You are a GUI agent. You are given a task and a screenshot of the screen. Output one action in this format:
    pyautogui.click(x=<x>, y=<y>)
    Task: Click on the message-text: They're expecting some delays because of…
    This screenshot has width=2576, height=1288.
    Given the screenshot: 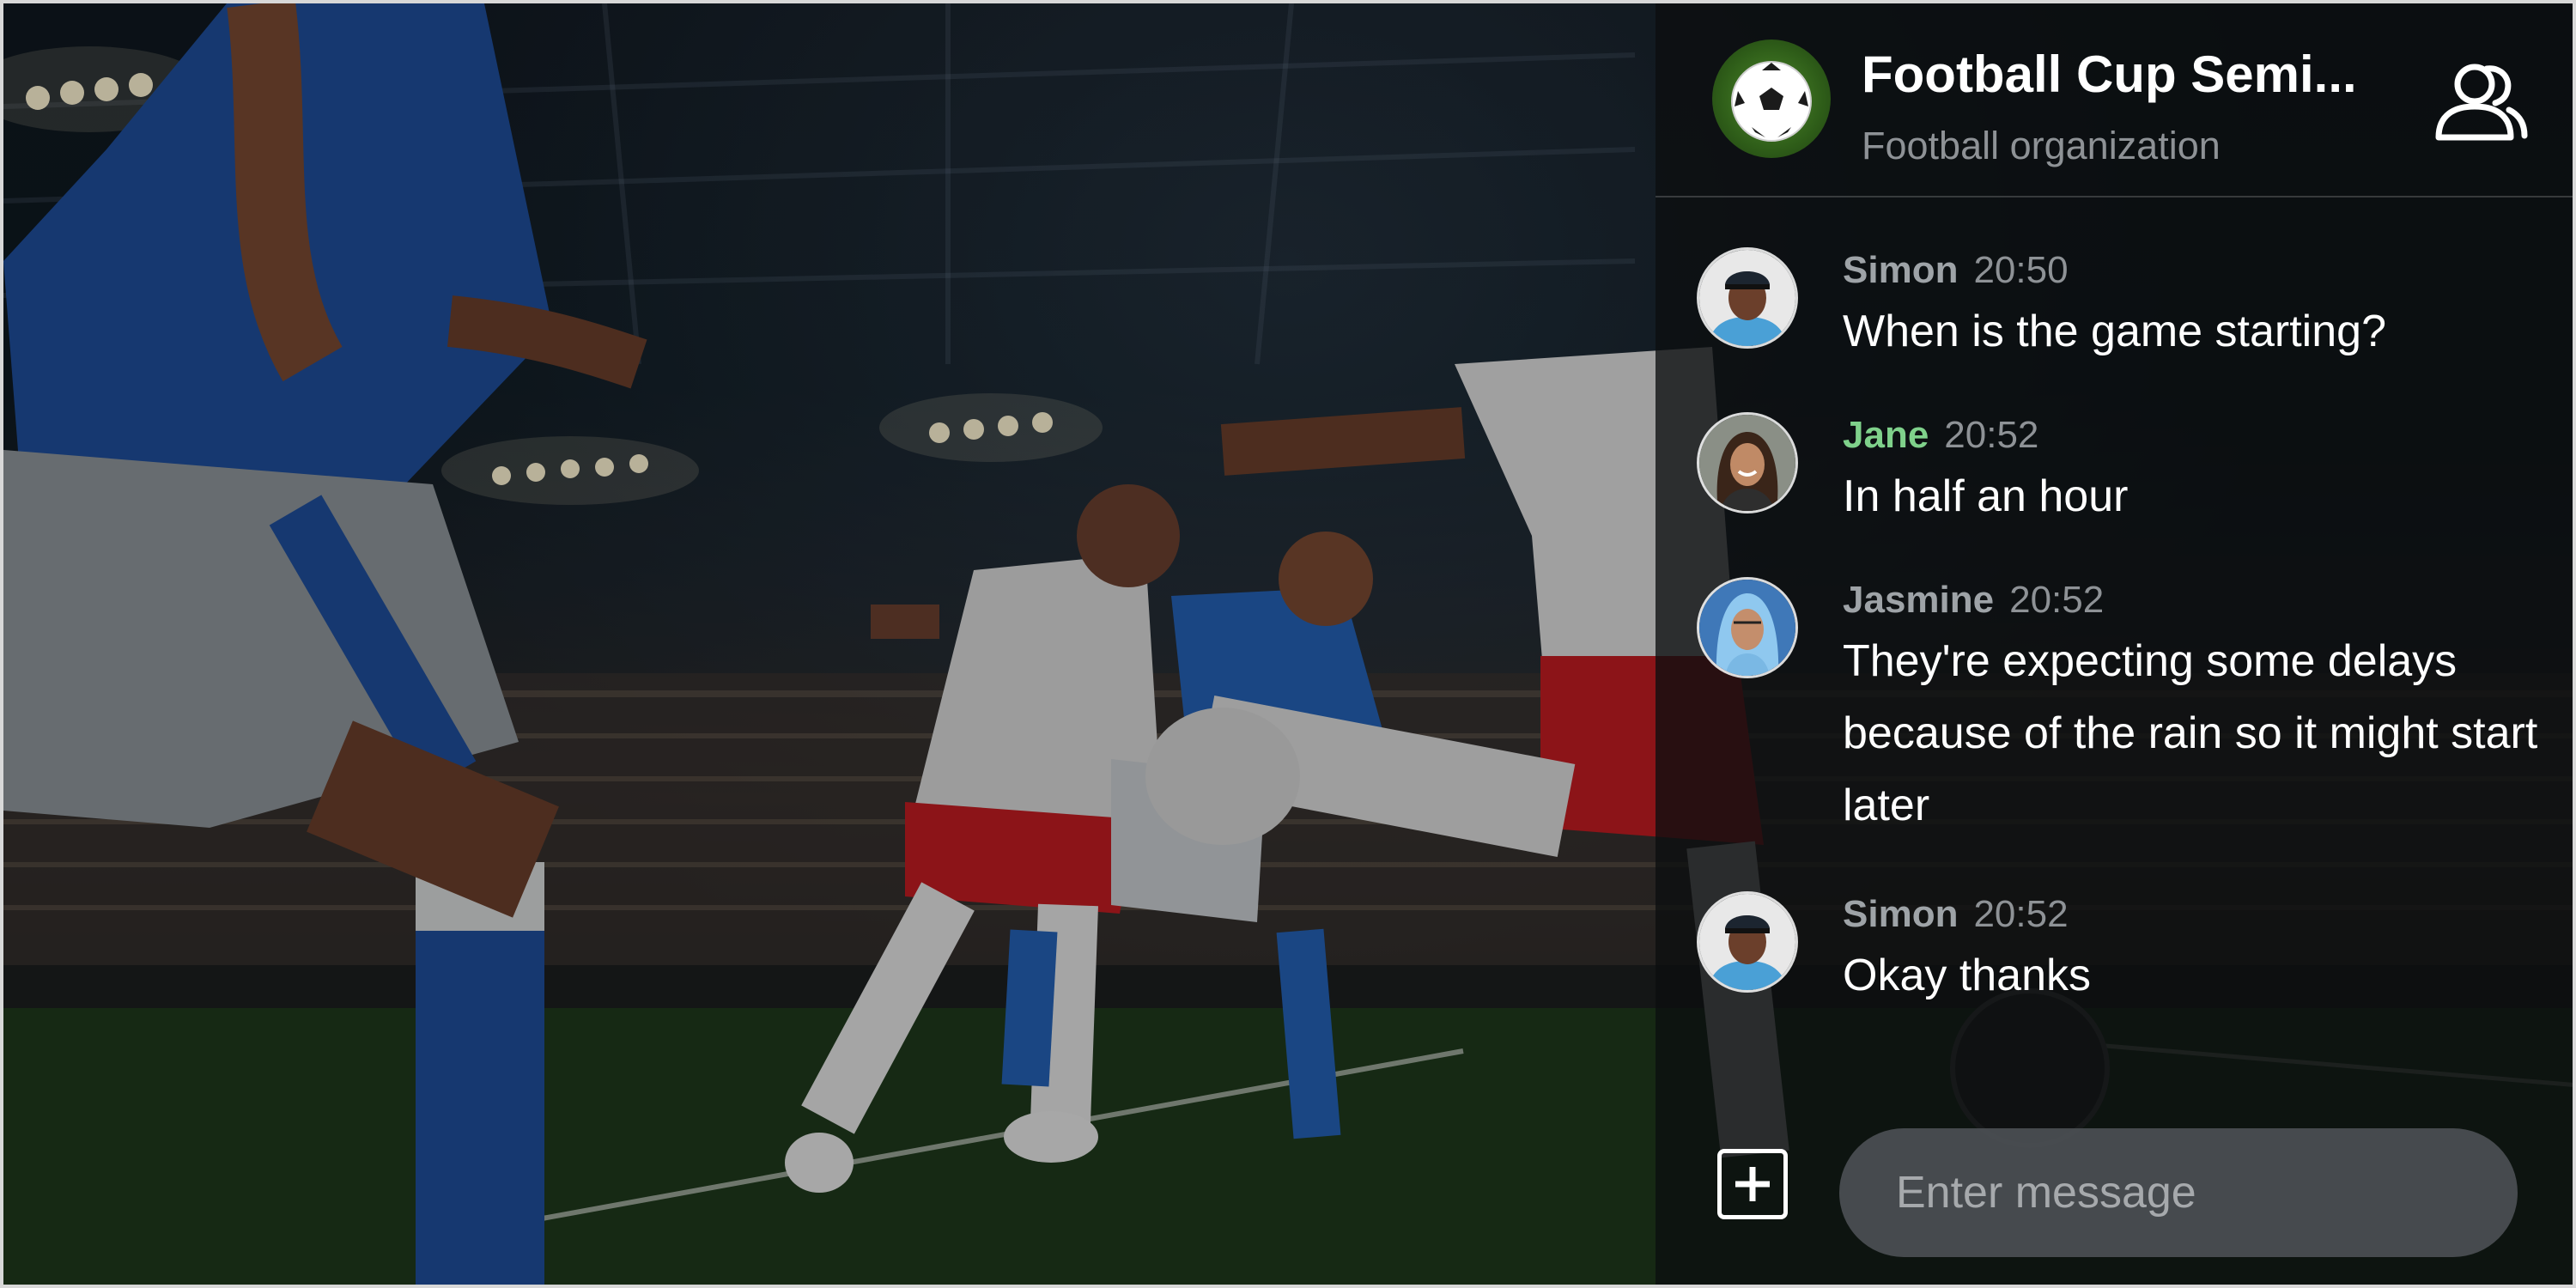 What is the action you would take?
    pyautogui.click(x=2190, y=733)
    